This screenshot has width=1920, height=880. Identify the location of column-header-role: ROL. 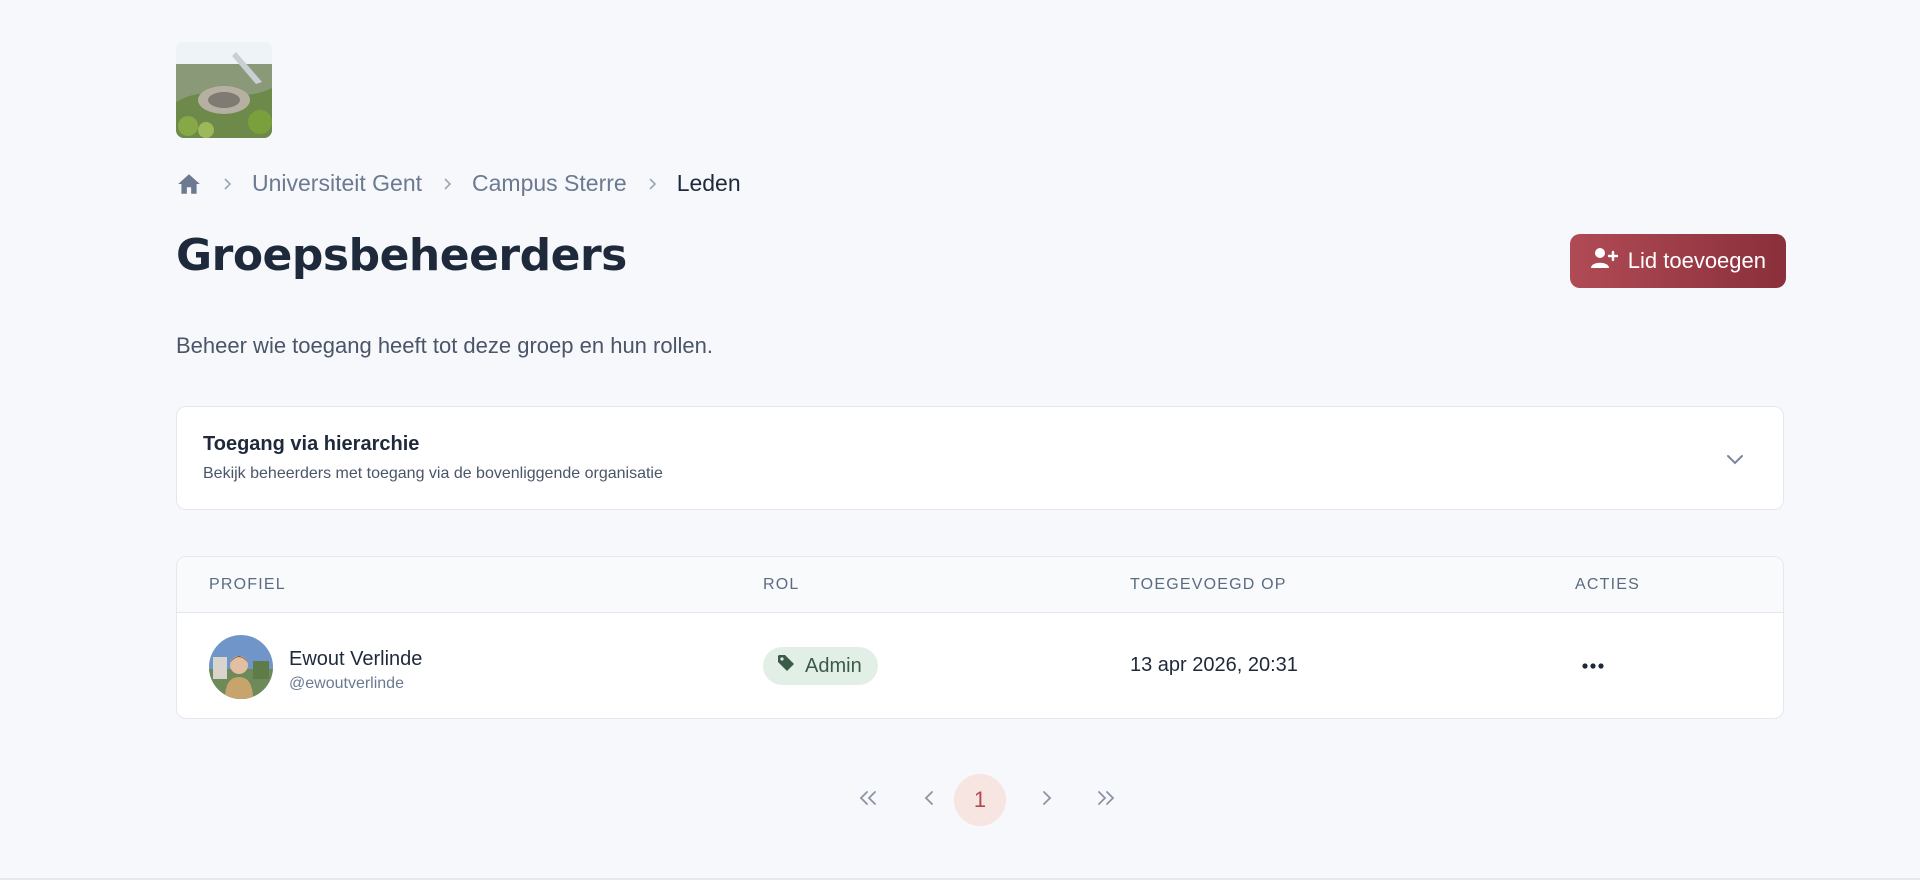
(781, 584).